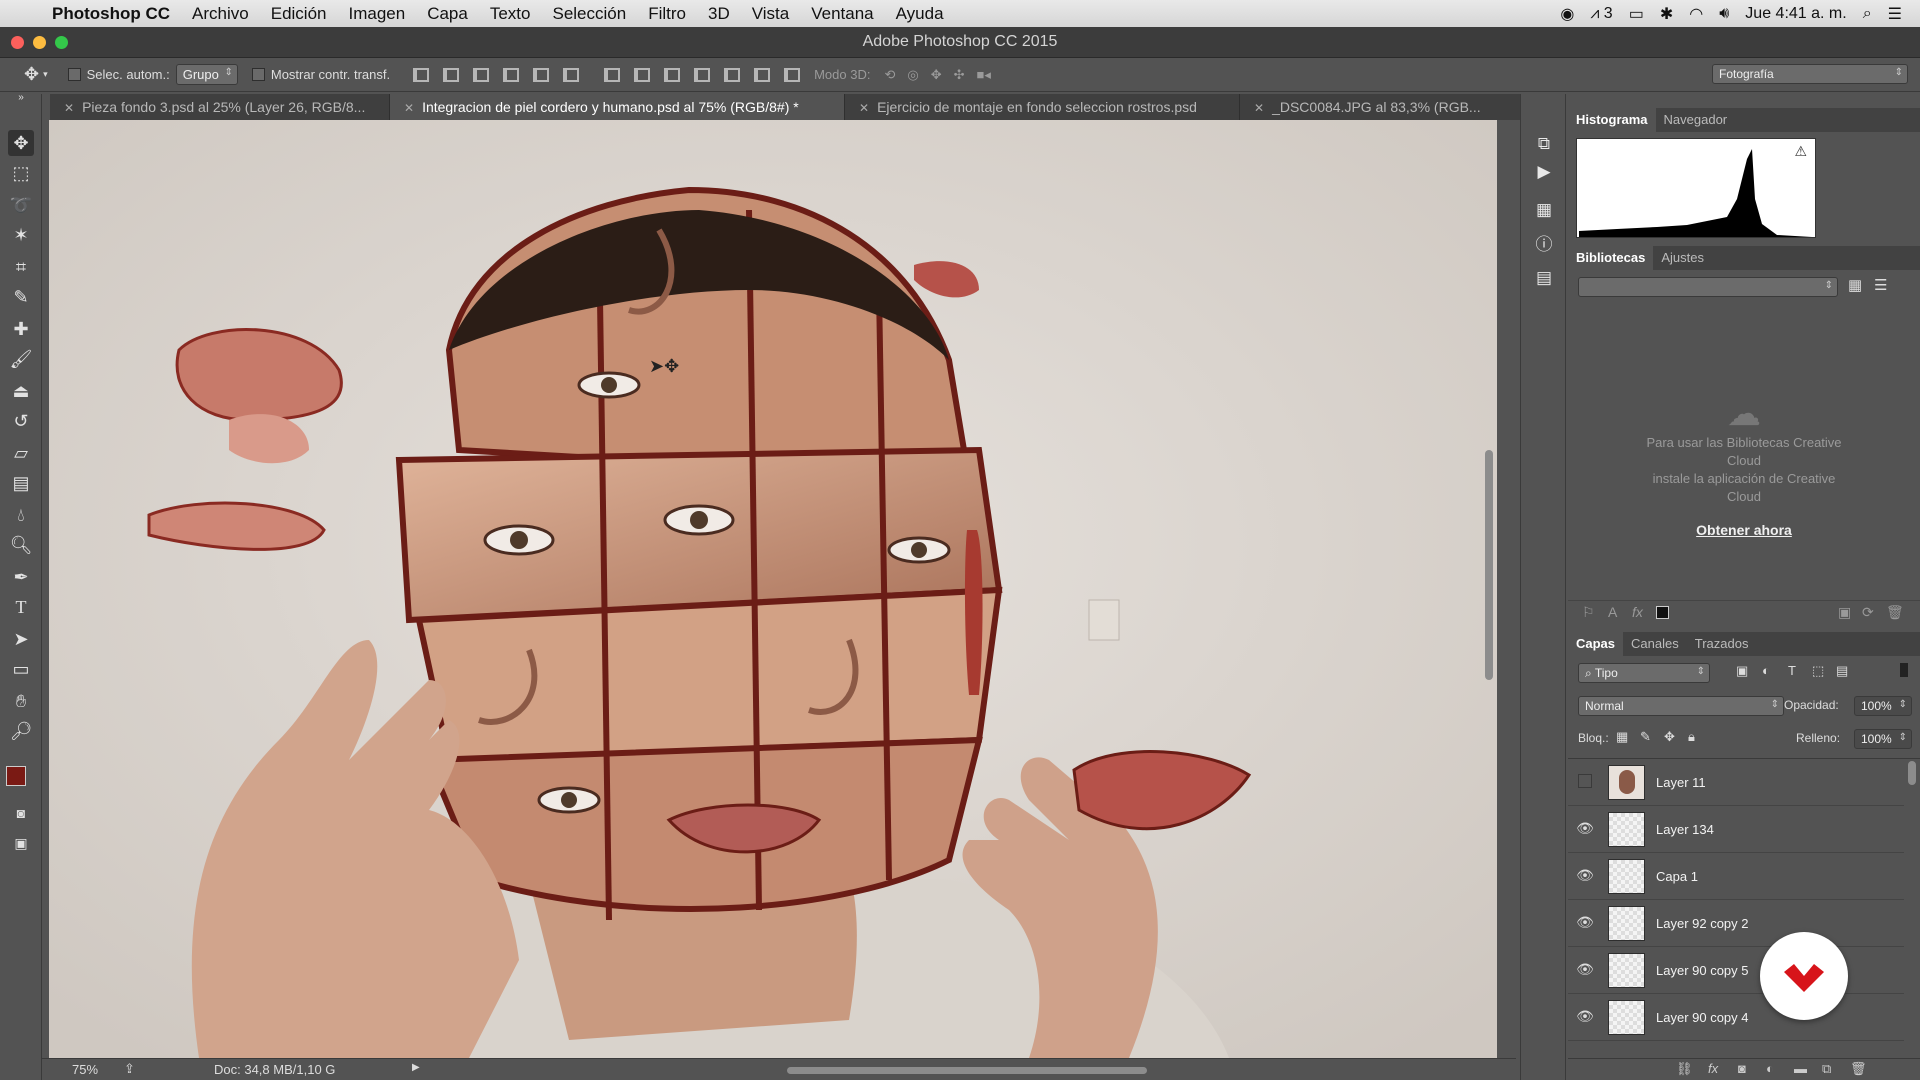 The width and height of the screenshot is (1920, 1080). I want to click on rotate-3d-icon: ⟲, so click(889, 75).